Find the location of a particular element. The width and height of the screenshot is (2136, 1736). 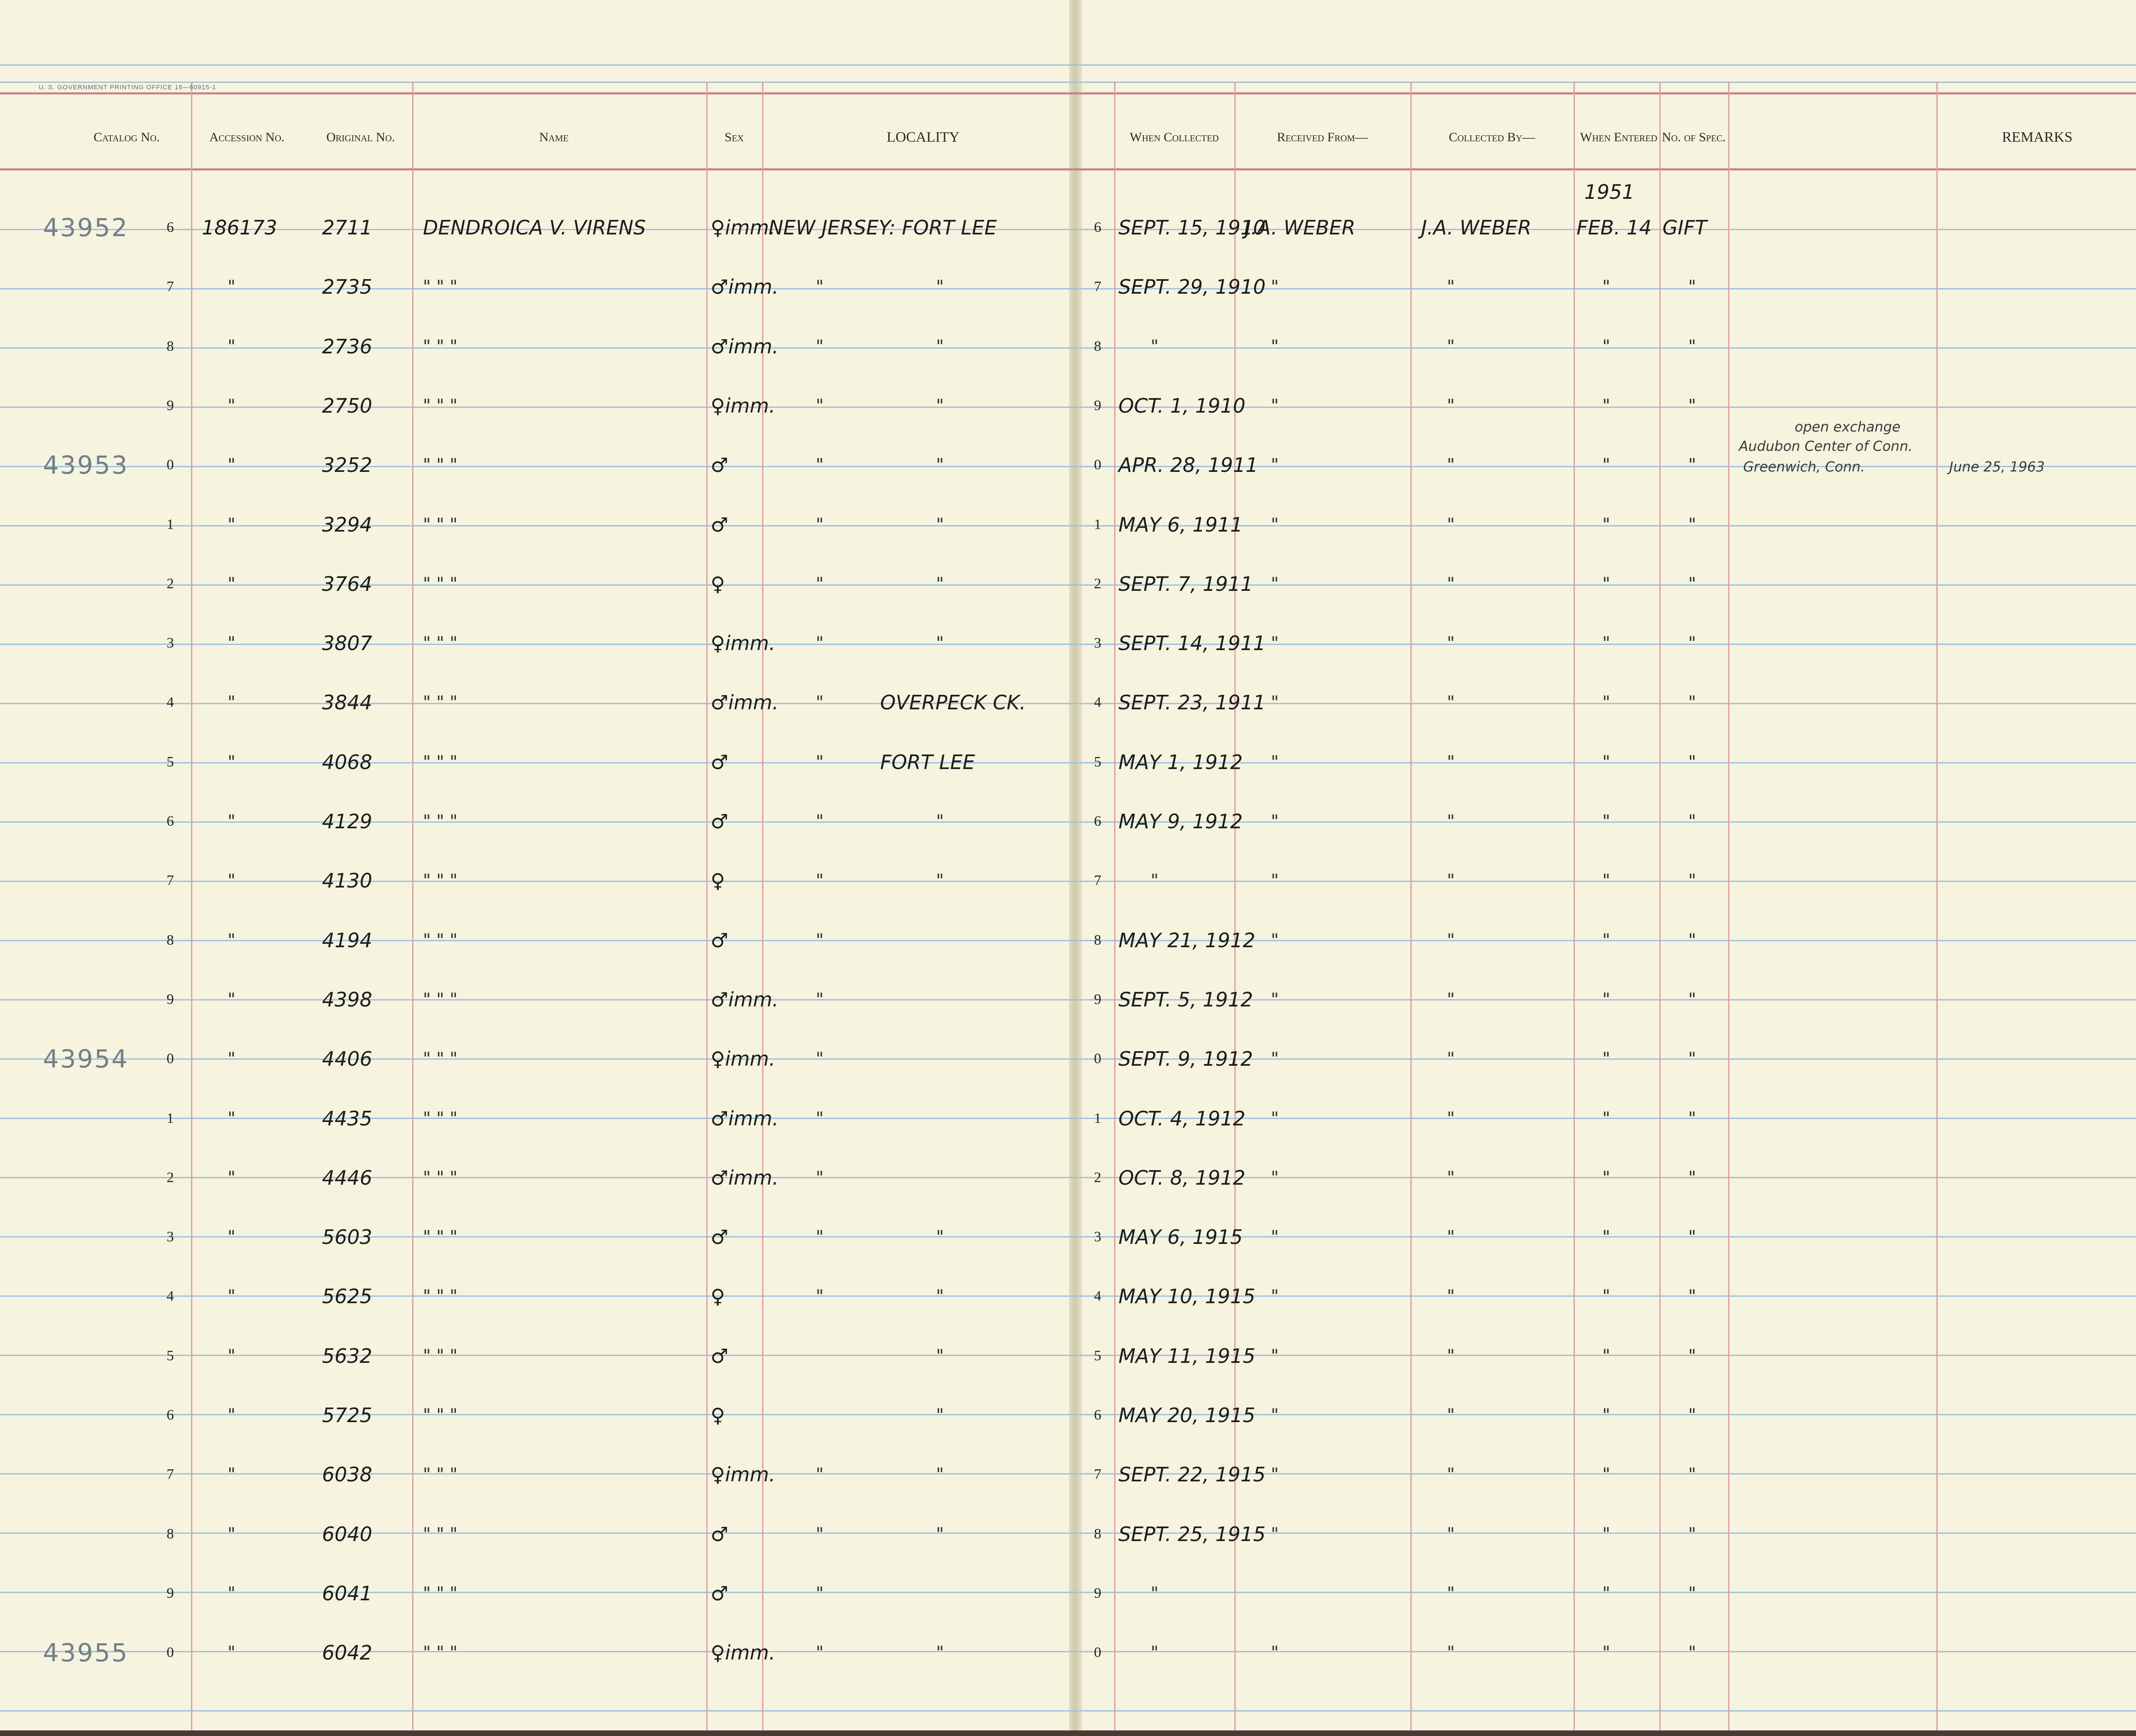

date-collected: SEPT. 22, 1915 is located at coordinates (1192, 1475).